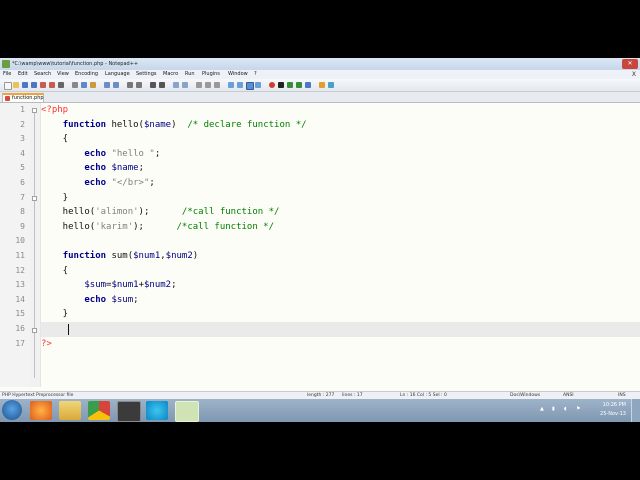 The width and height of the screenshot is (640, 480). What do you see at coordinates (190, 74) in the screenshot?
I see `menu-run: Run` at bounding box center [190, 74].